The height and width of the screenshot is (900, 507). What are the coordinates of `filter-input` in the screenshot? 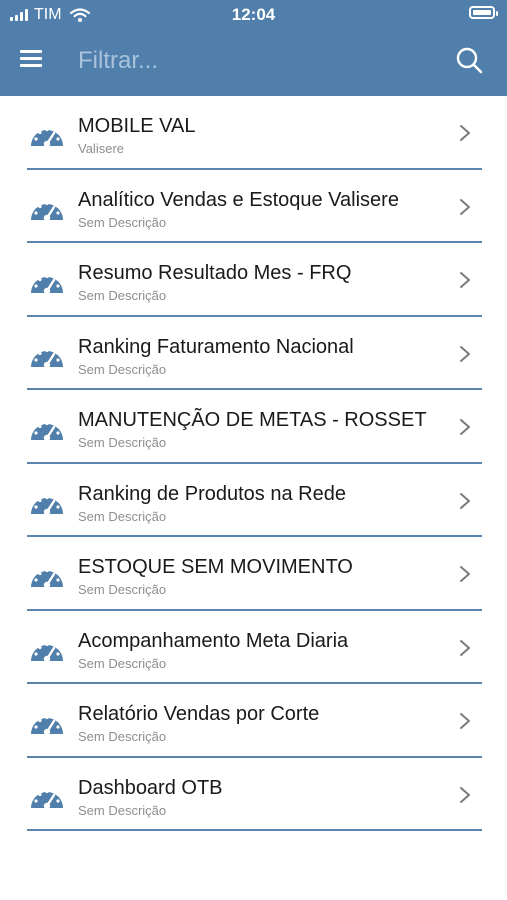 It's located at (258, 61).